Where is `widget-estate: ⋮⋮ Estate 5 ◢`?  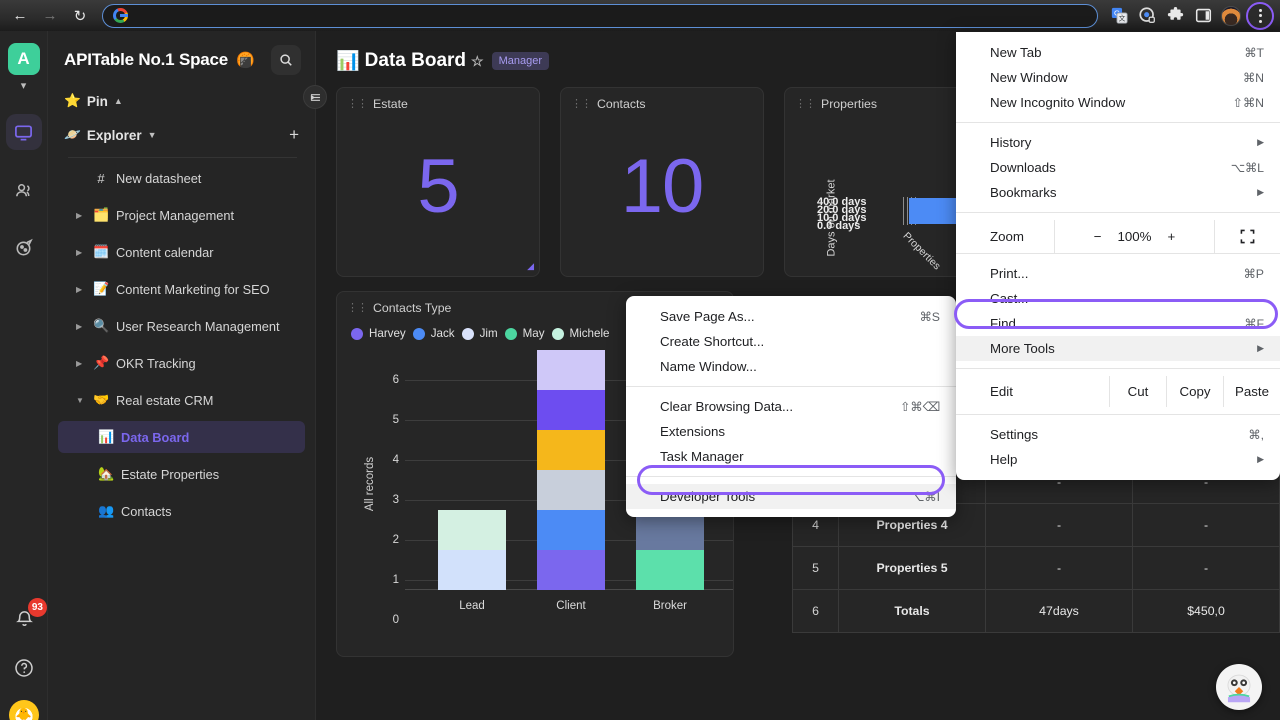 widget-estate: ⋮⋮ Estate 5 ◢ is located at coordinates (438, 182).